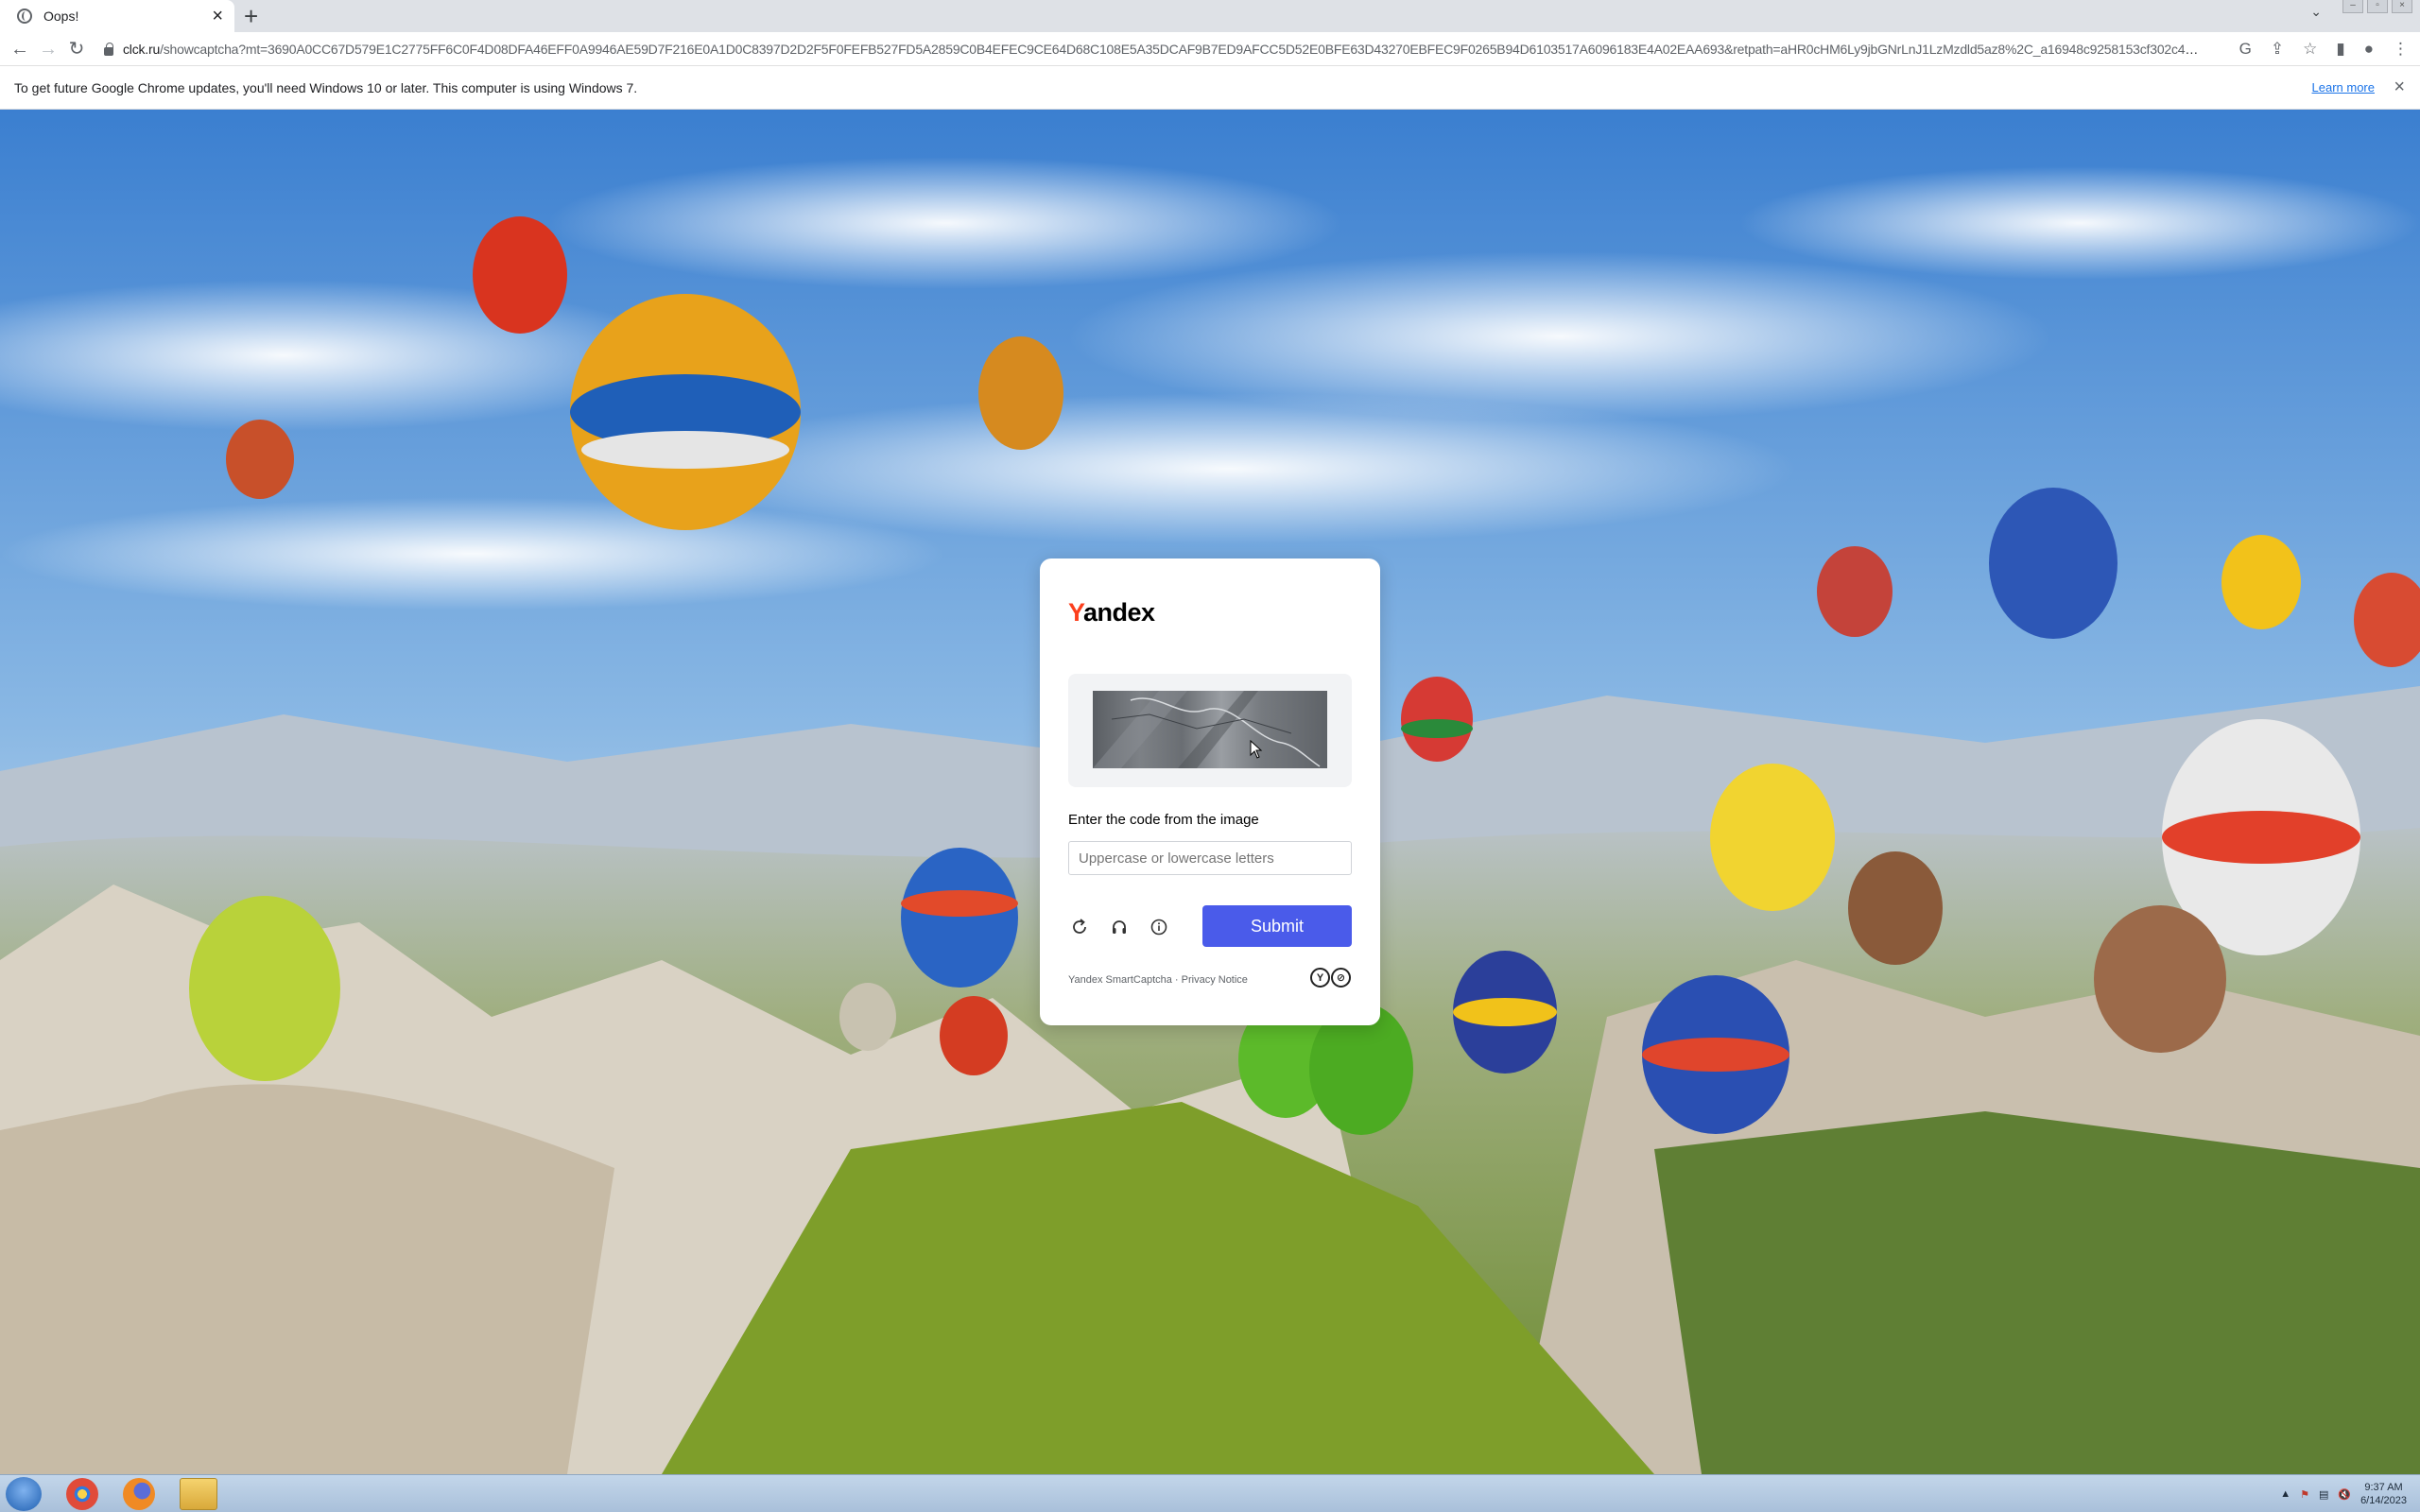 The height and width of the screenshot is (1512, 2420). I want to click on refresh-icon, so click(1079, 927).